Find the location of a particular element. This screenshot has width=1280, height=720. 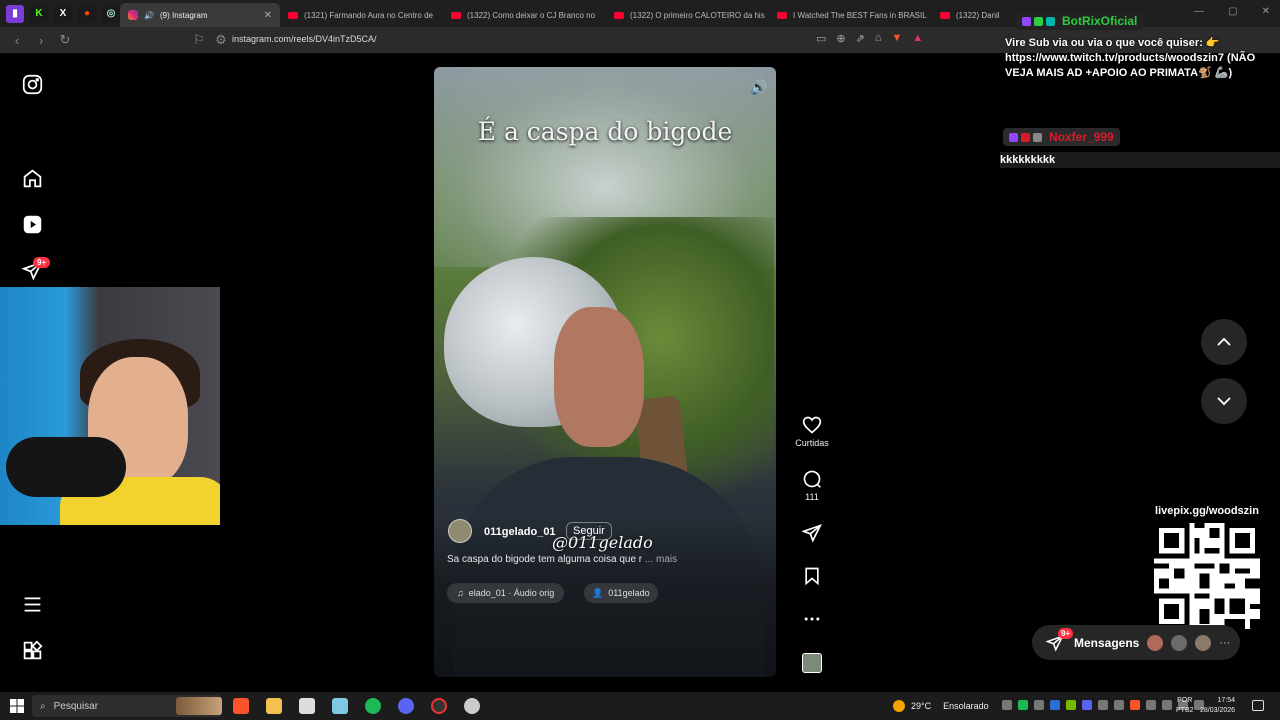

previous-reel-button is located at coordinates (1224, 342).